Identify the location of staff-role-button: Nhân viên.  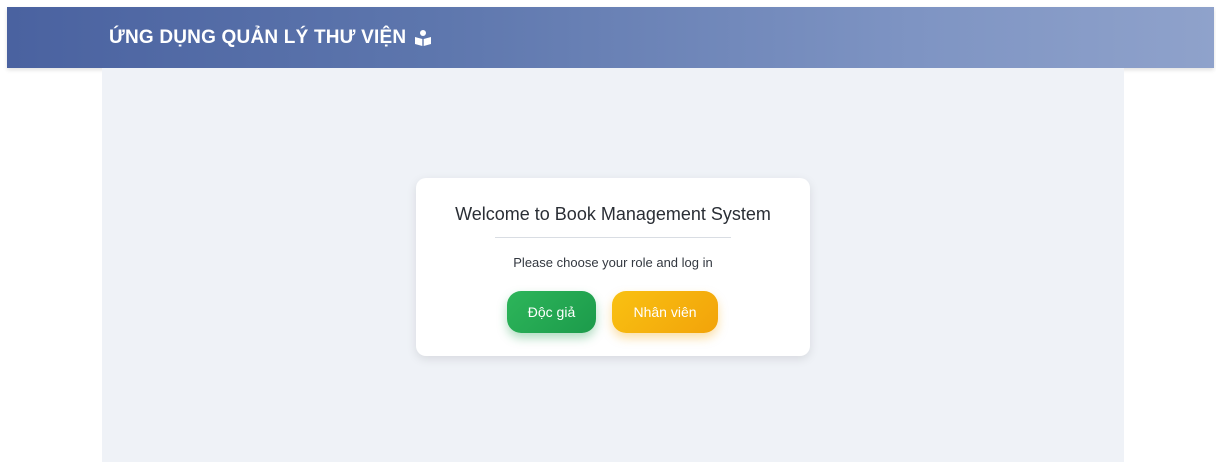
(665, 312).